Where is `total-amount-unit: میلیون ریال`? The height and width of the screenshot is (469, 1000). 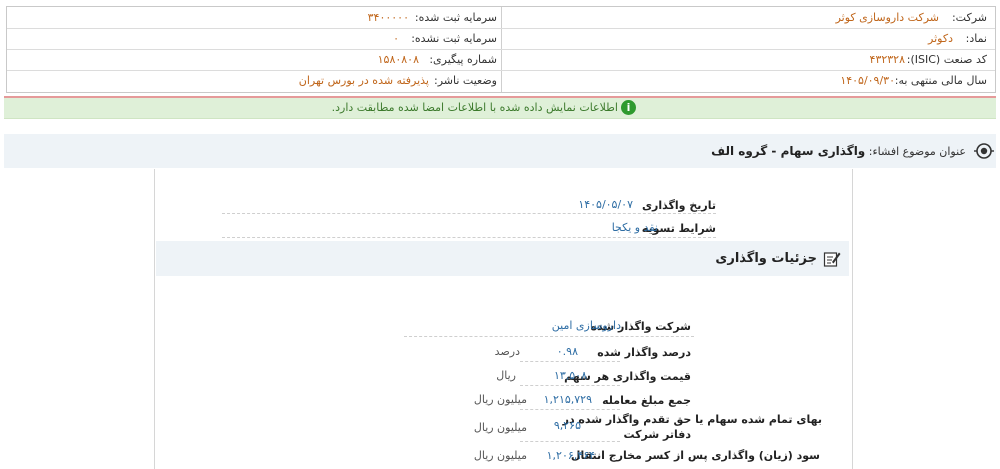 total-amount-unit: میلیون ریال is located at coordinates (500, 399).